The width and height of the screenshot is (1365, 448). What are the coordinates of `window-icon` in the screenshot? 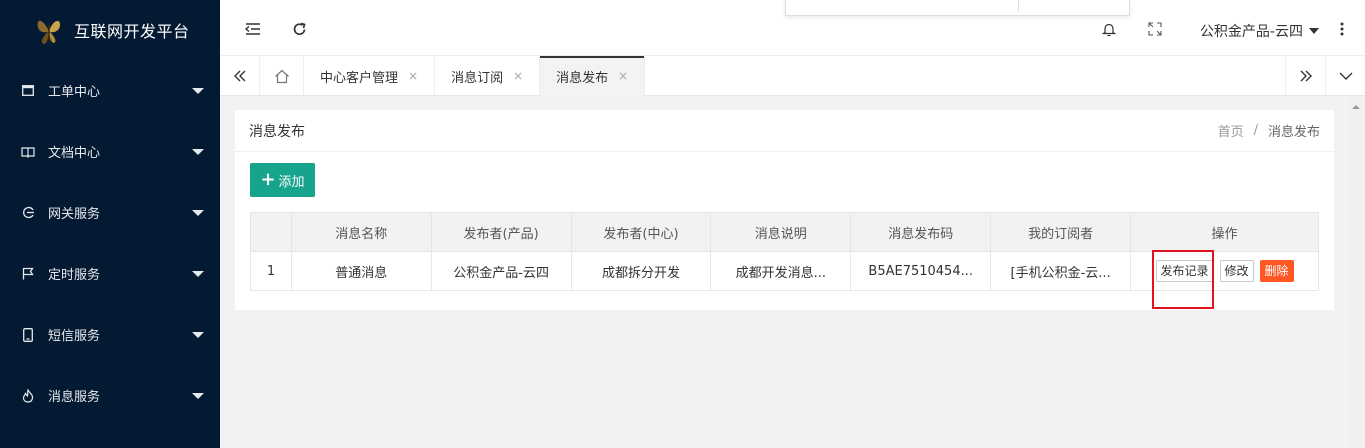 It's located at (28, 91).